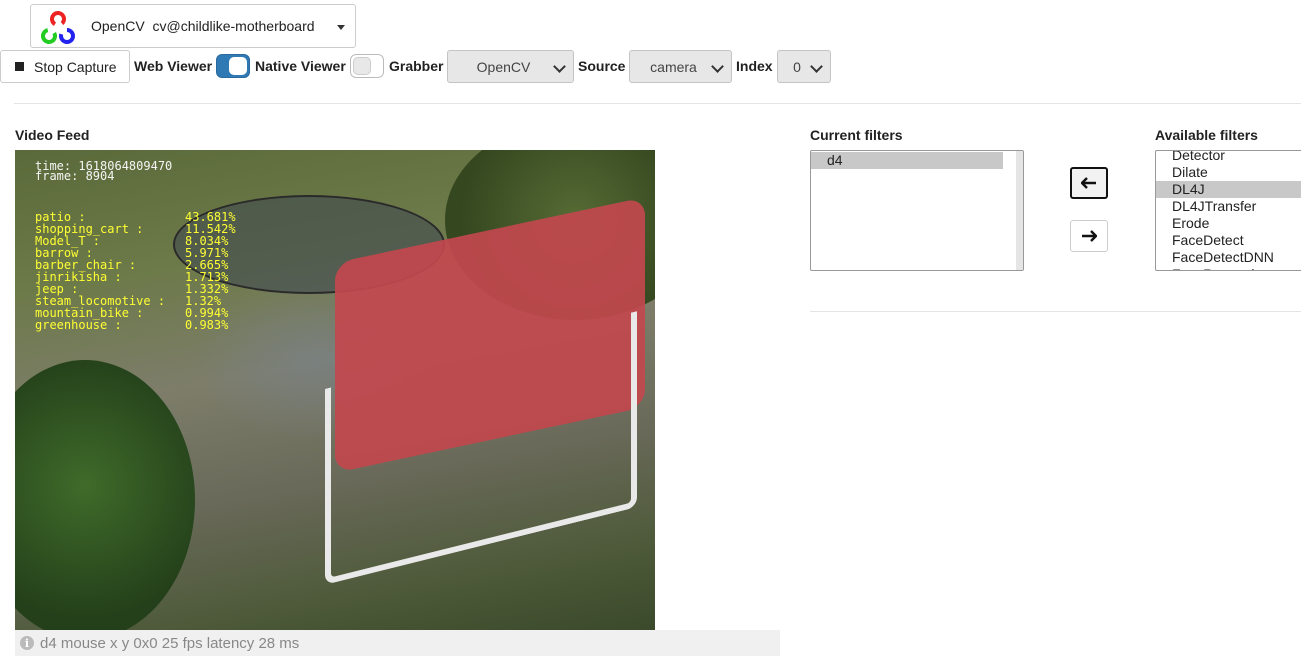 The image size is (1301, 672). I want to click on available-filter-item: FaceRecognizer, so click(1228, 268).